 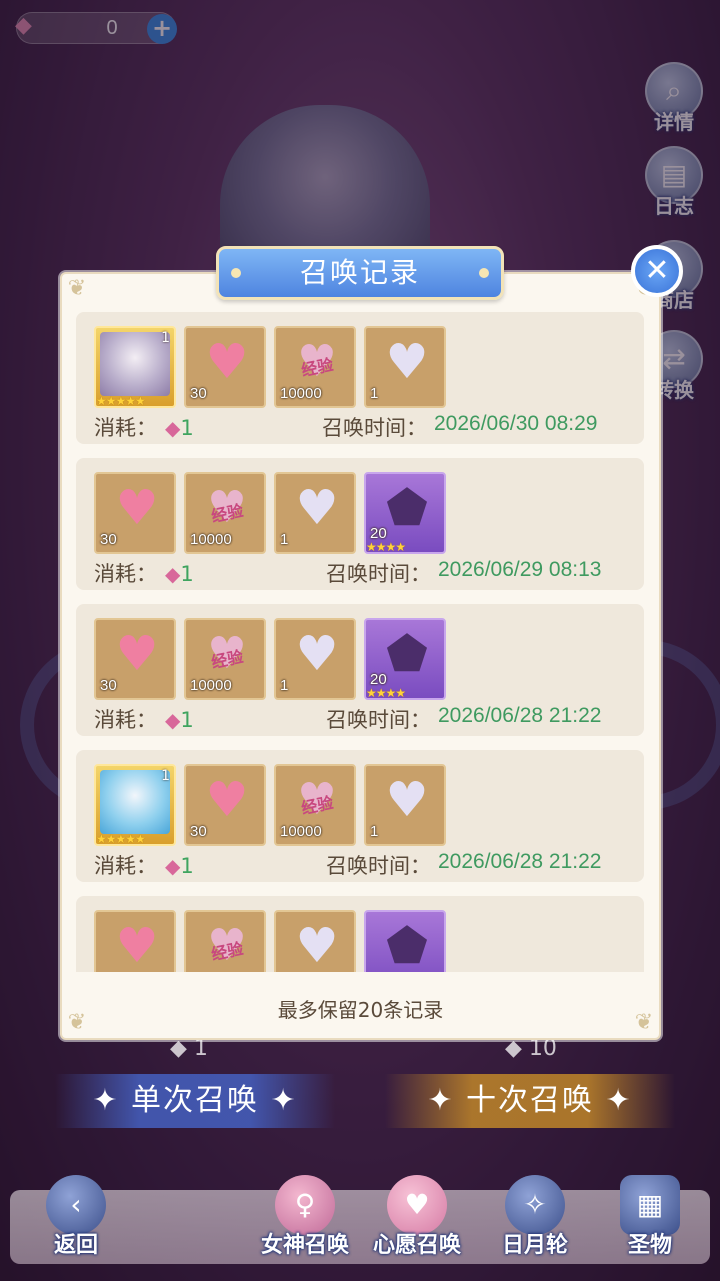 I want to click on compass-icon: ✧, so click(x=535, y=1205).